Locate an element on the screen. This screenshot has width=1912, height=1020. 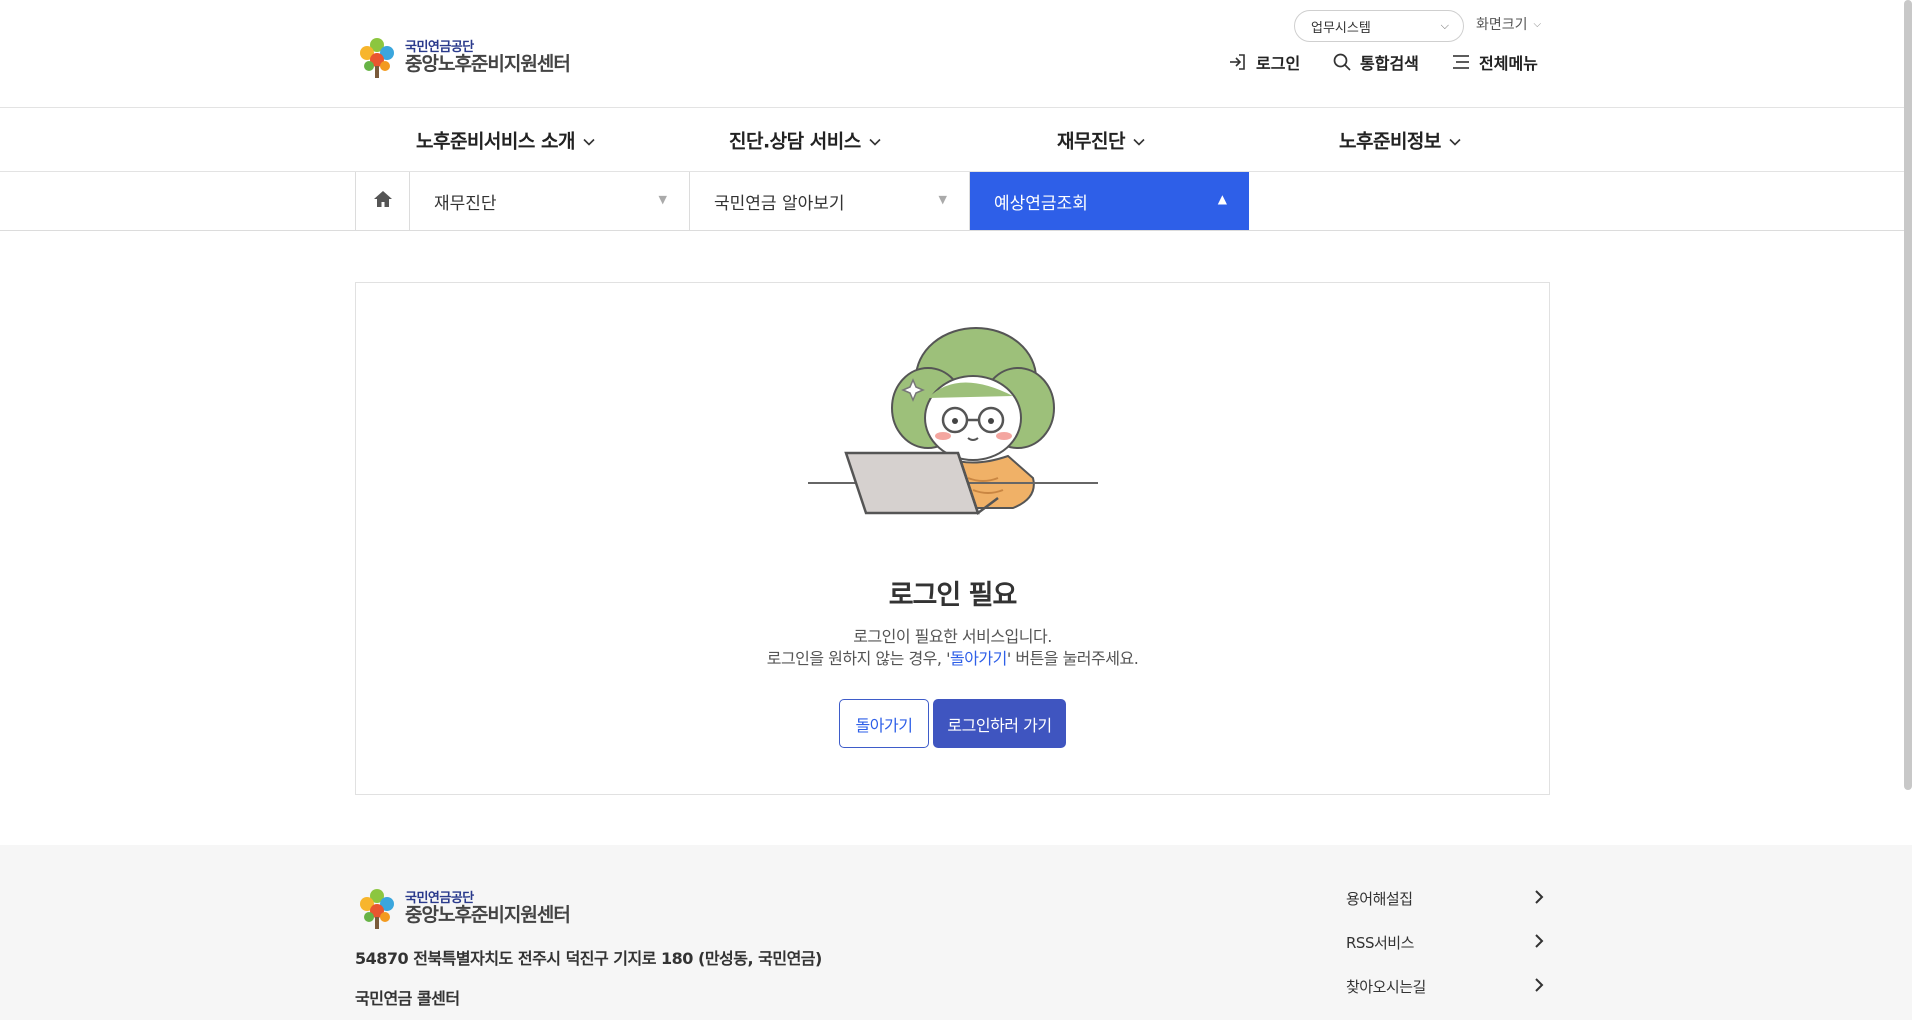
footer-link-label: RSS서비스 is located at coordinates (1380, 943).